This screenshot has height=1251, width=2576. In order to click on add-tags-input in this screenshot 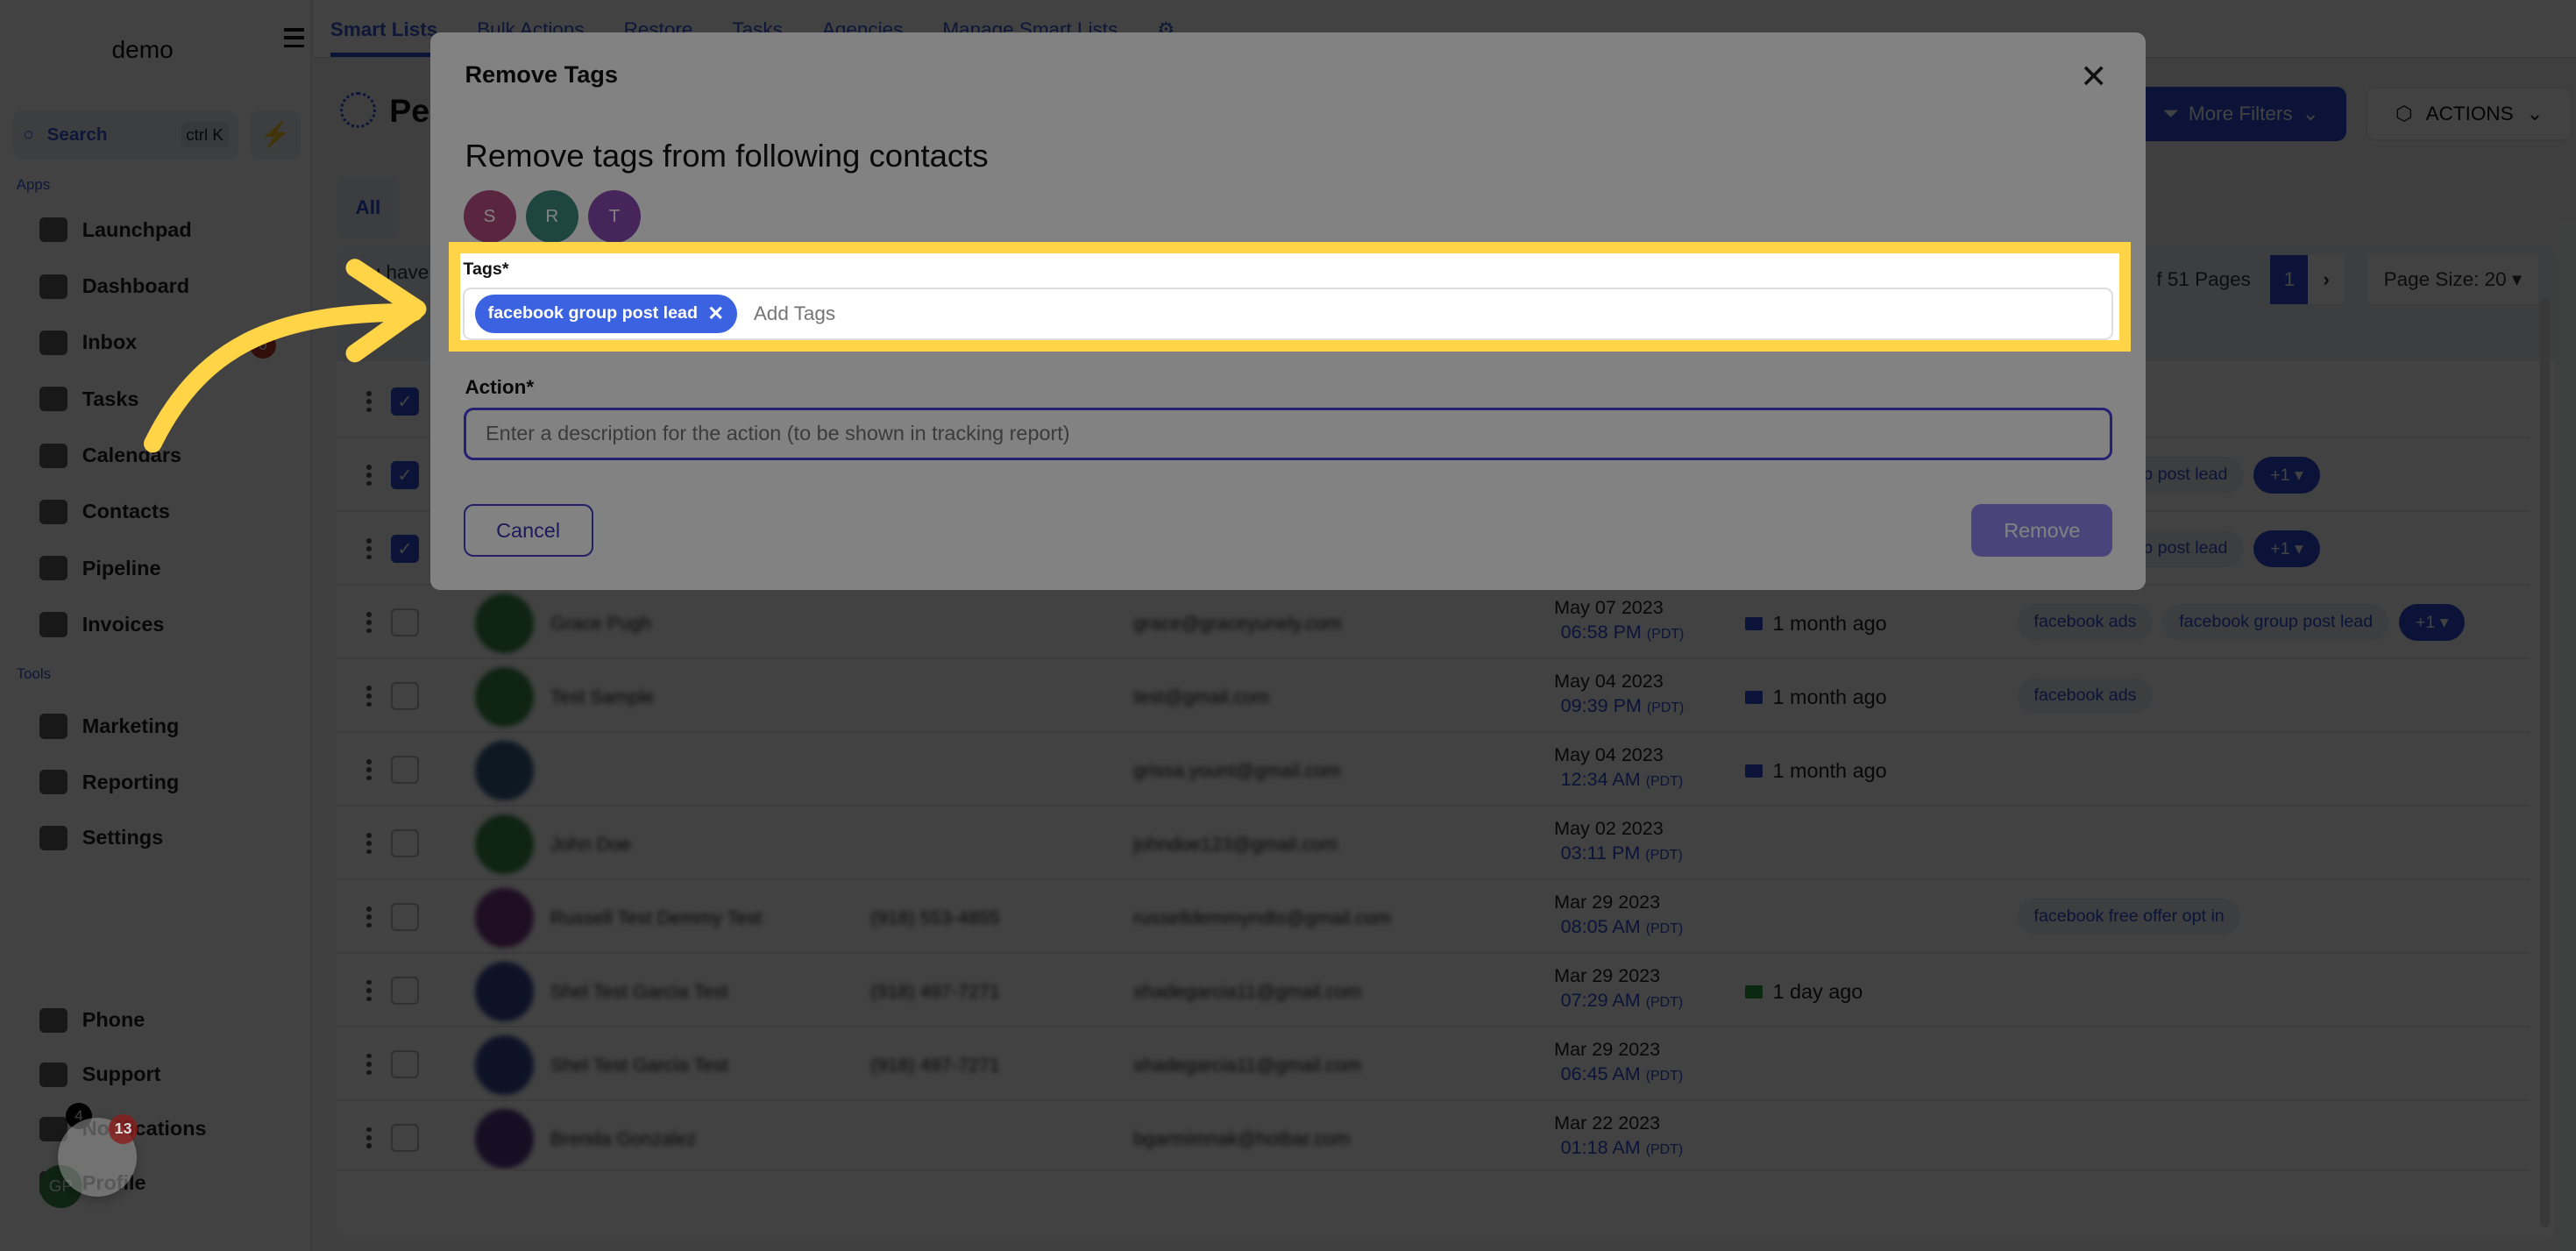, I will do `click(1082, 313)`.